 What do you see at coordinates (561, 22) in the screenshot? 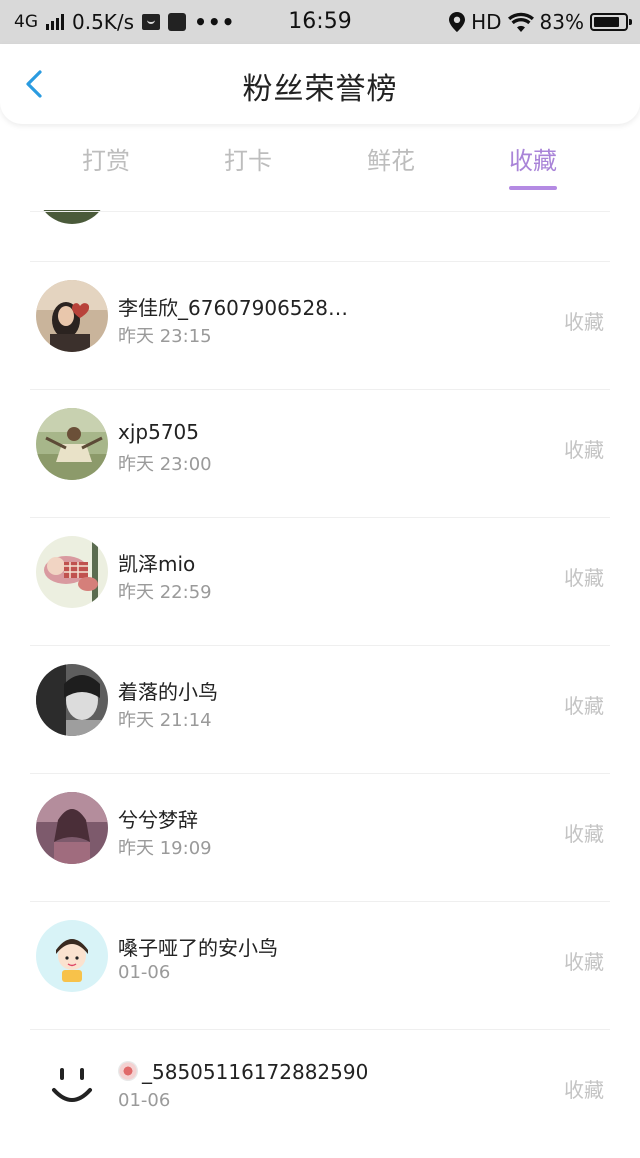
I see `battery-percent: 83%` at bounding box center [561, 22].